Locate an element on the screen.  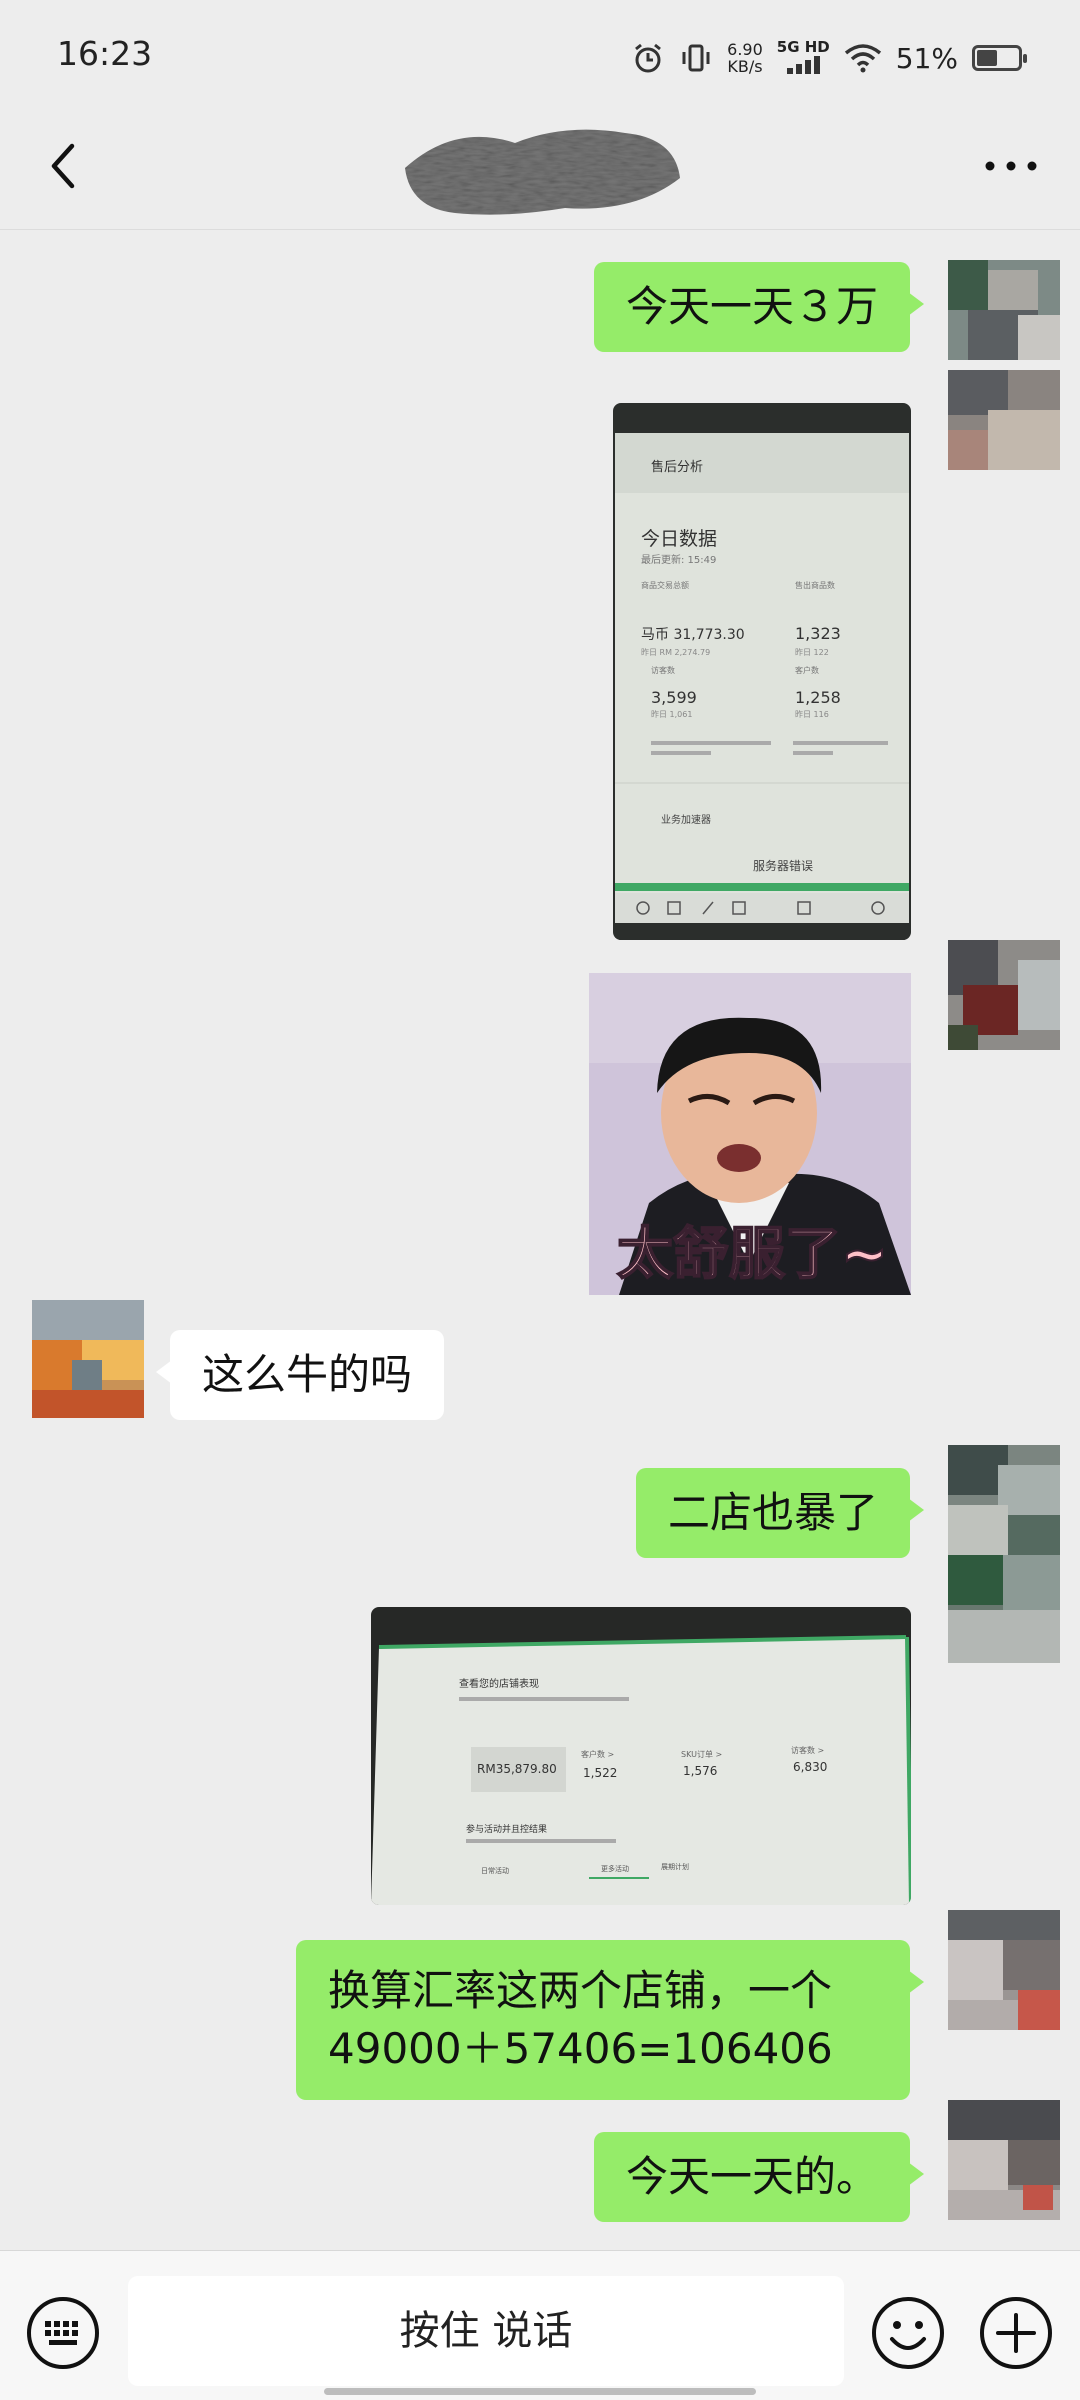
photo1-footer1: 业务加速器 is located at coordinates (686, 819).